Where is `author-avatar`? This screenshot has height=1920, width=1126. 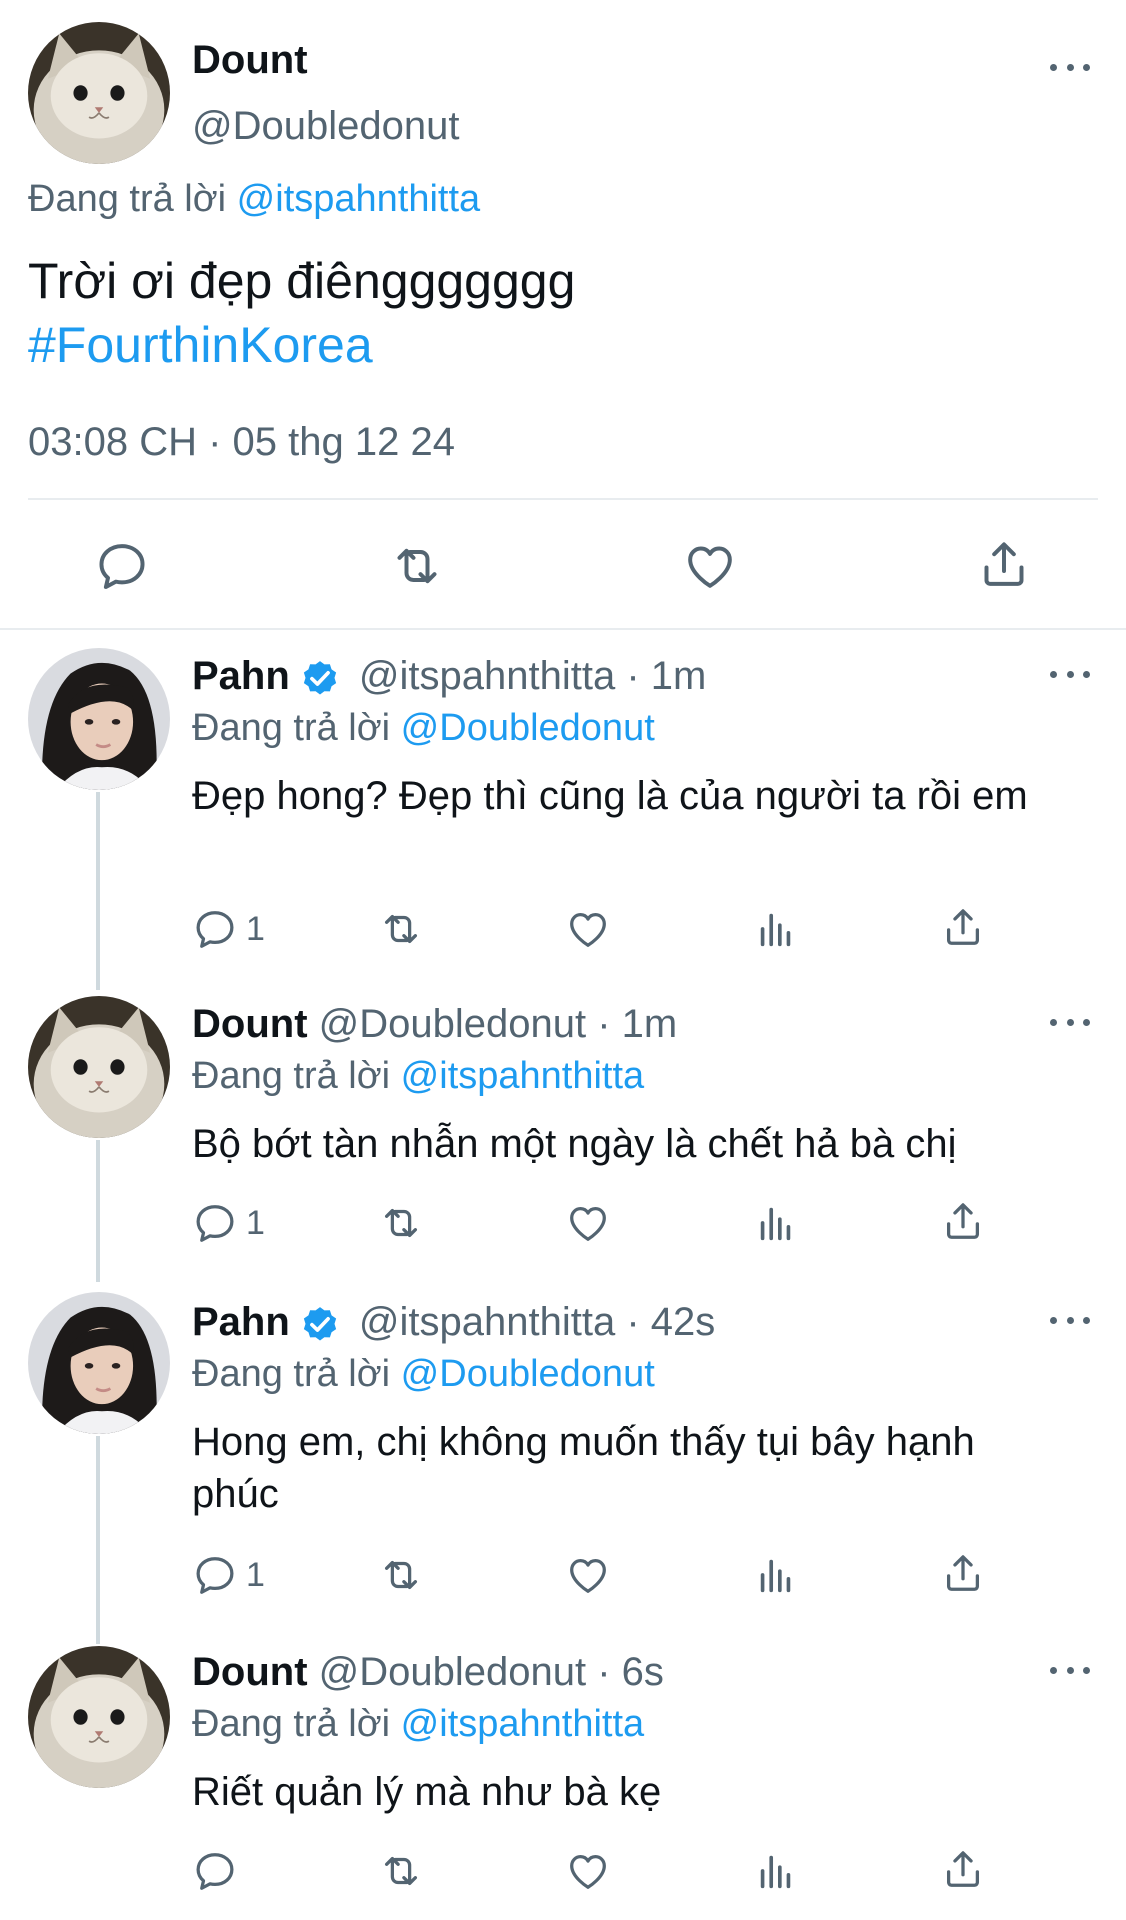
author-avatar is located at coordinates (99, 93).